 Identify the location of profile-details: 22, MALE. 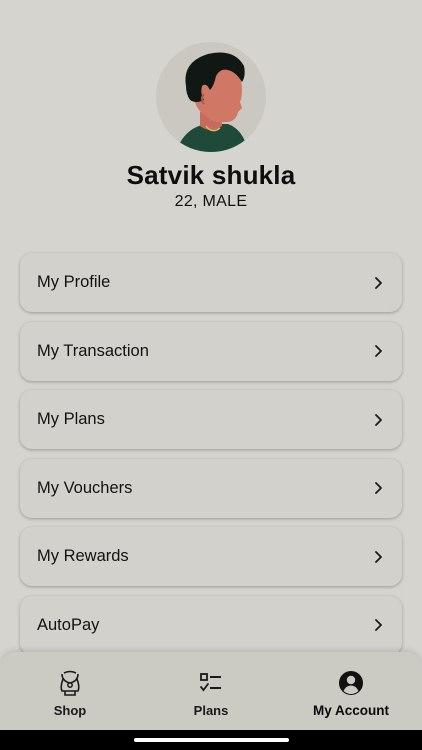
(211, 201).